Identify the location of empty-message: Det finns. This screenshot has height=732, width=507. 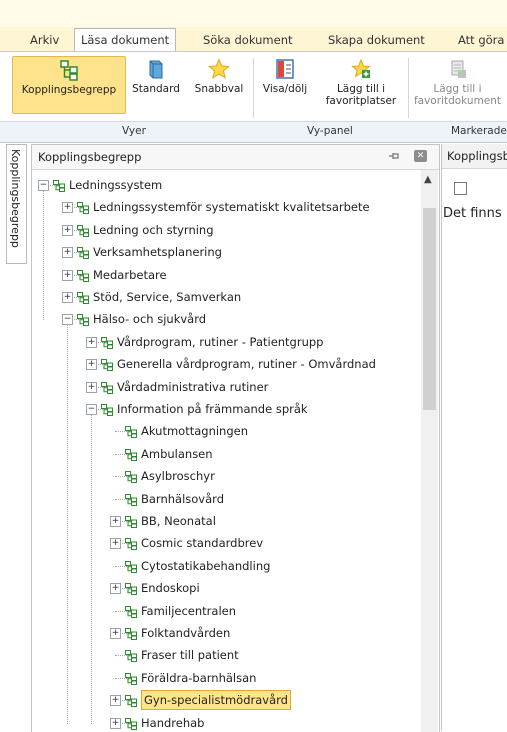
(472, 213).